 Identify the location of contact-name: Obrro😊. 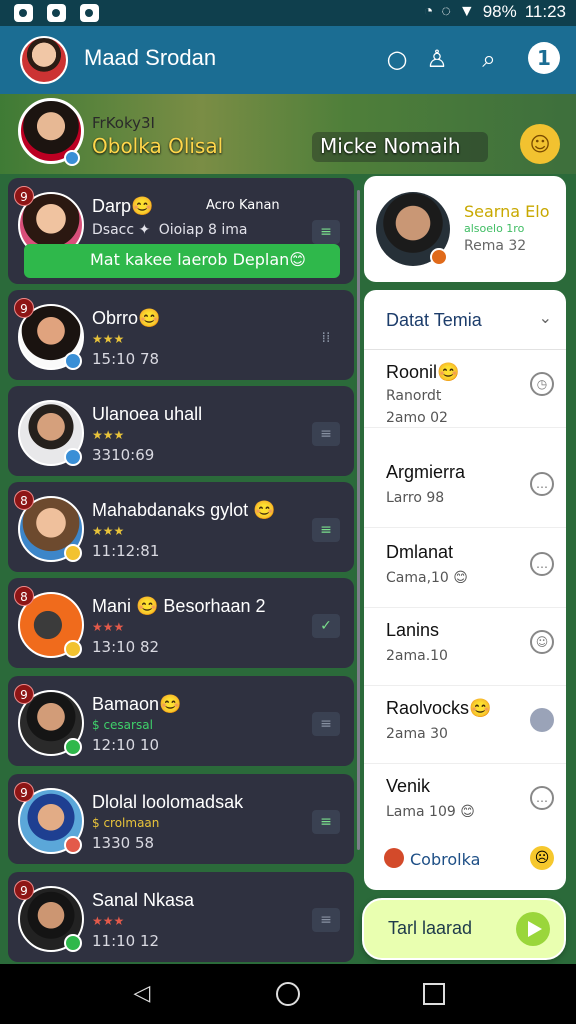
(126, 318).